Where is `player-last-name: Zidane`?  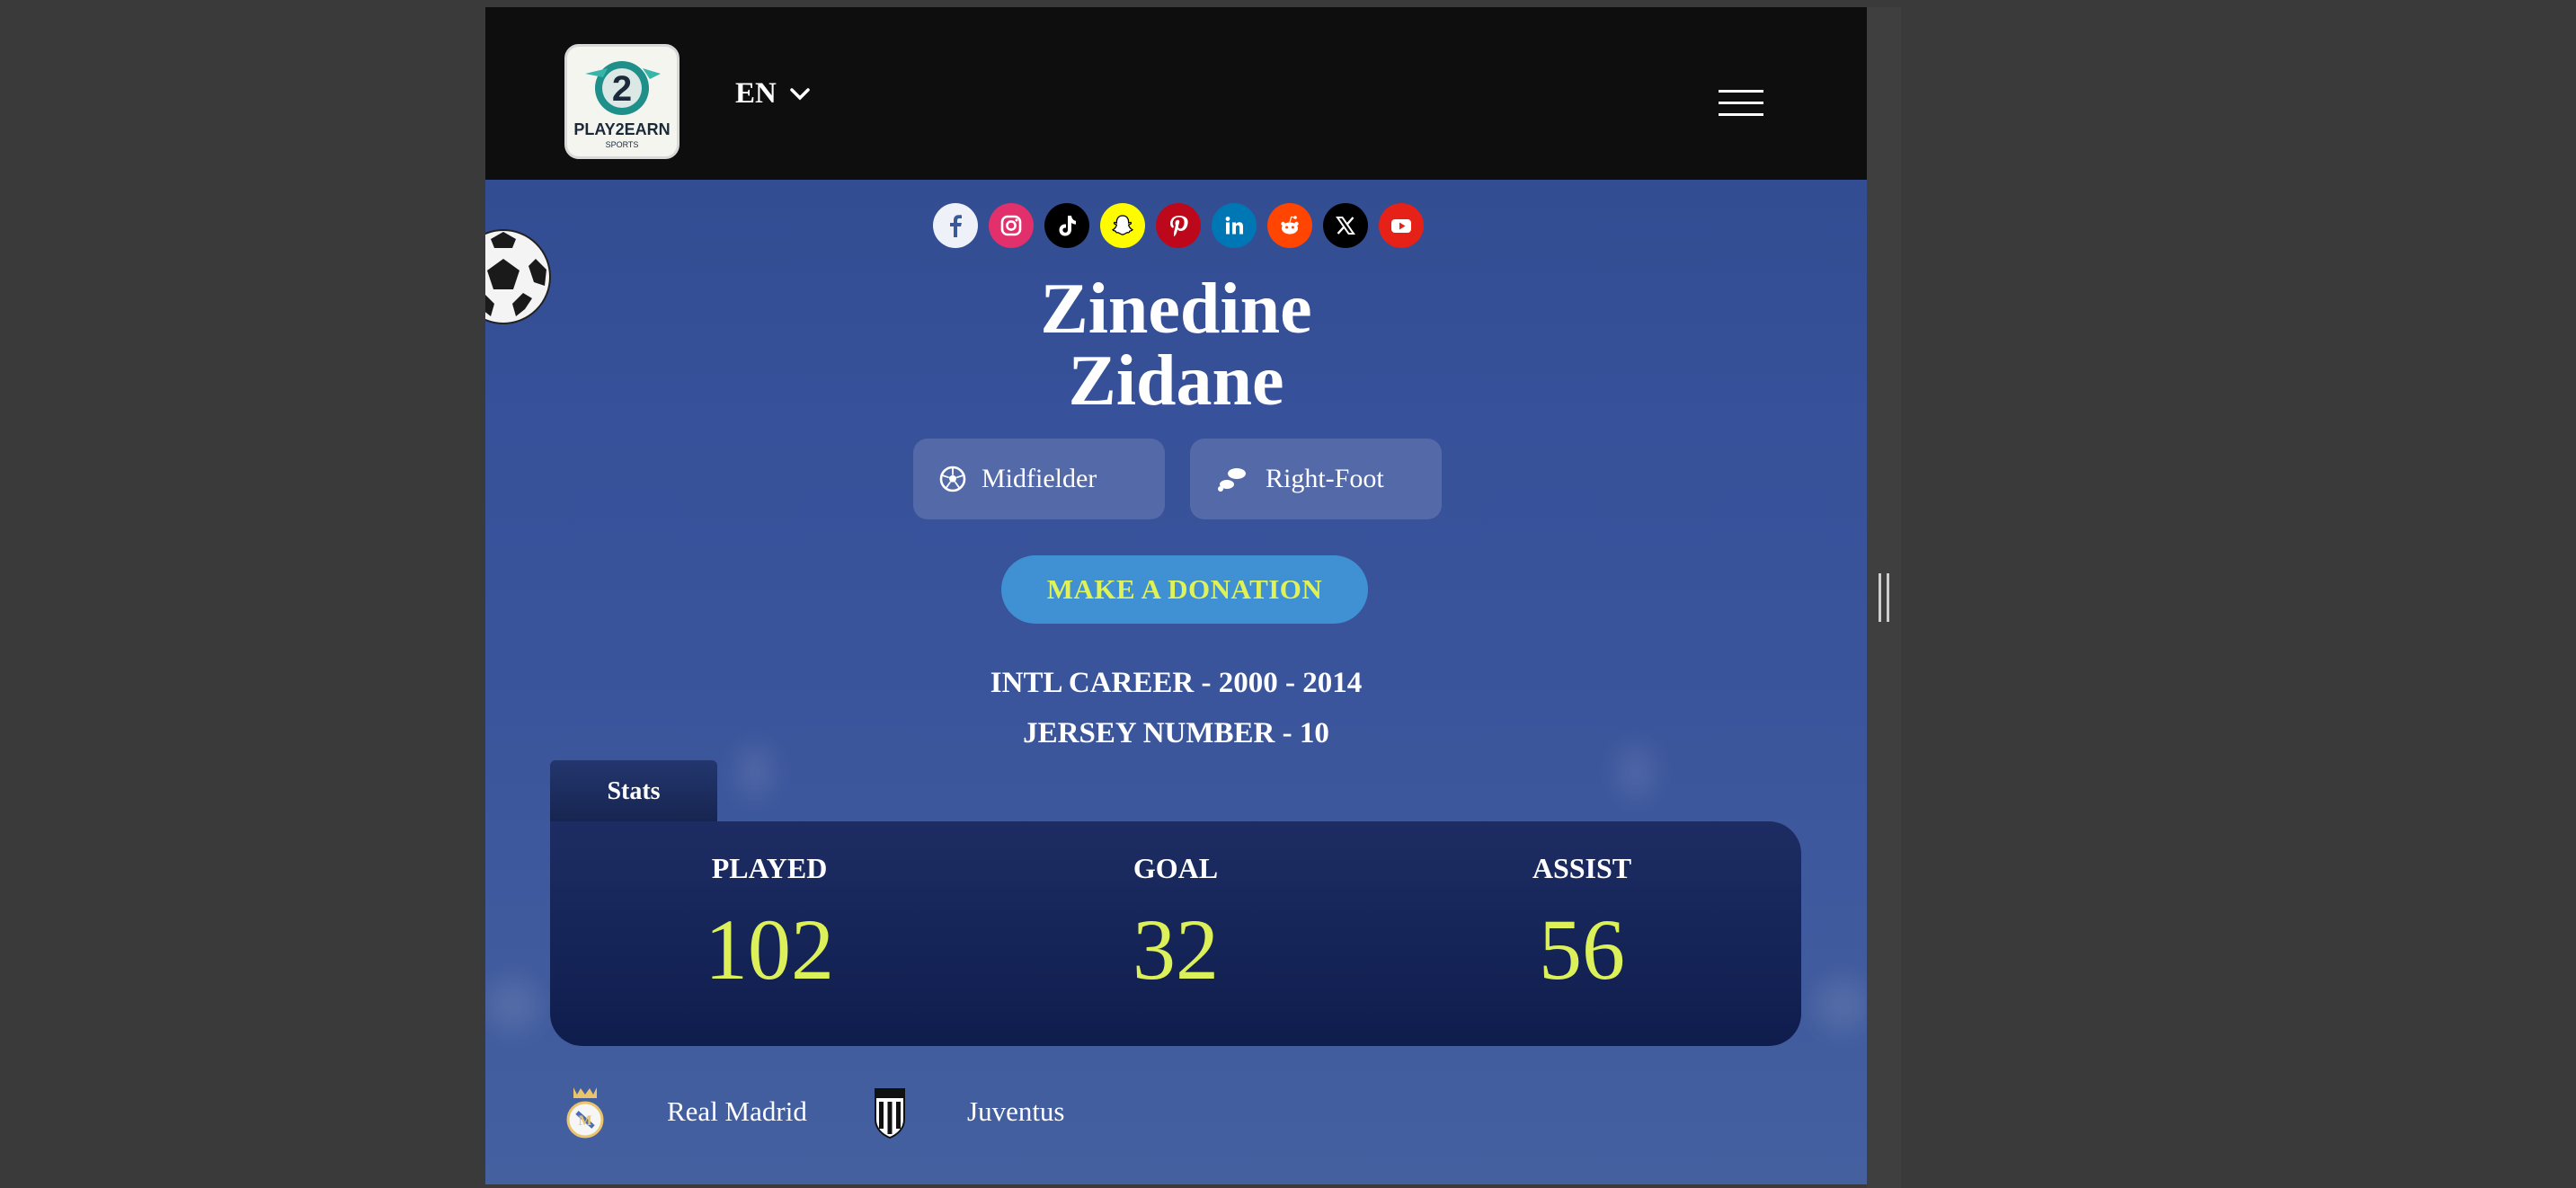 player-last-name: Zidane is located at coordinates (1176, 381).